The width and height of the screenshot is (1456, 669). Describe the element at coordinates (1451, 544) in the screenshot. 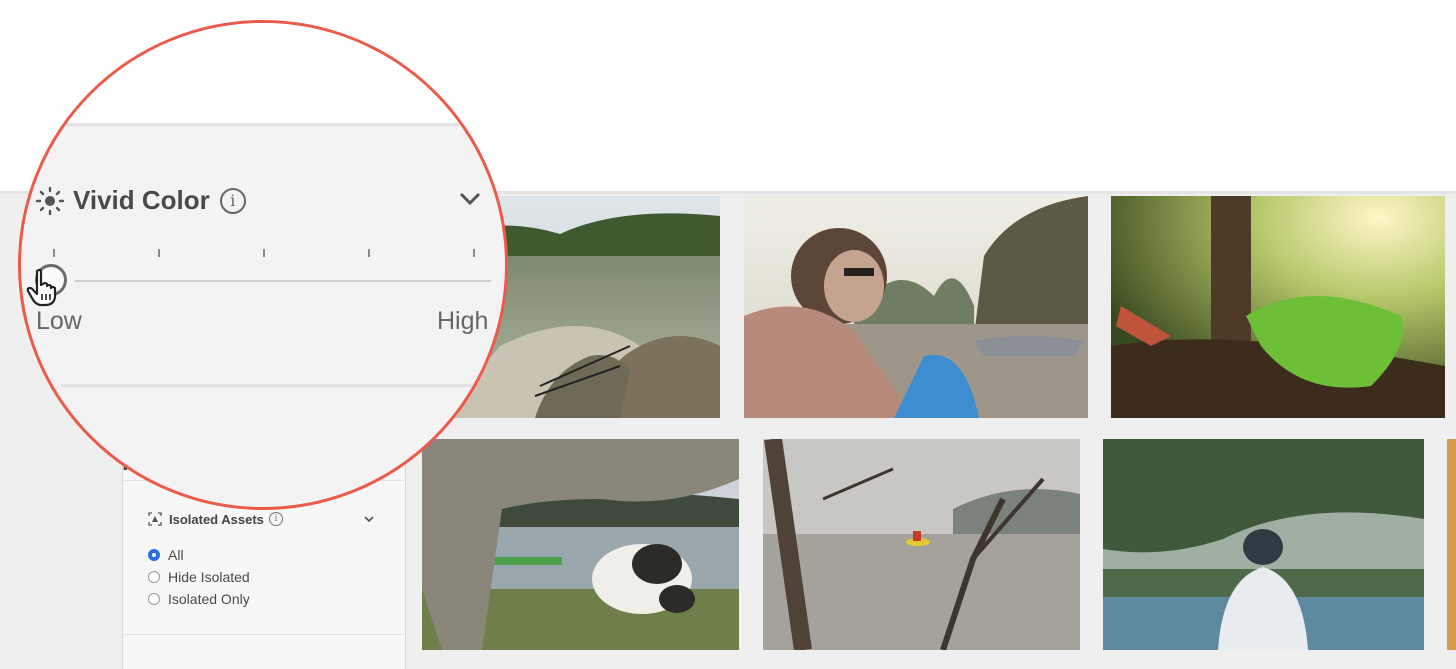

I see `partial-photo-edge` at that location.